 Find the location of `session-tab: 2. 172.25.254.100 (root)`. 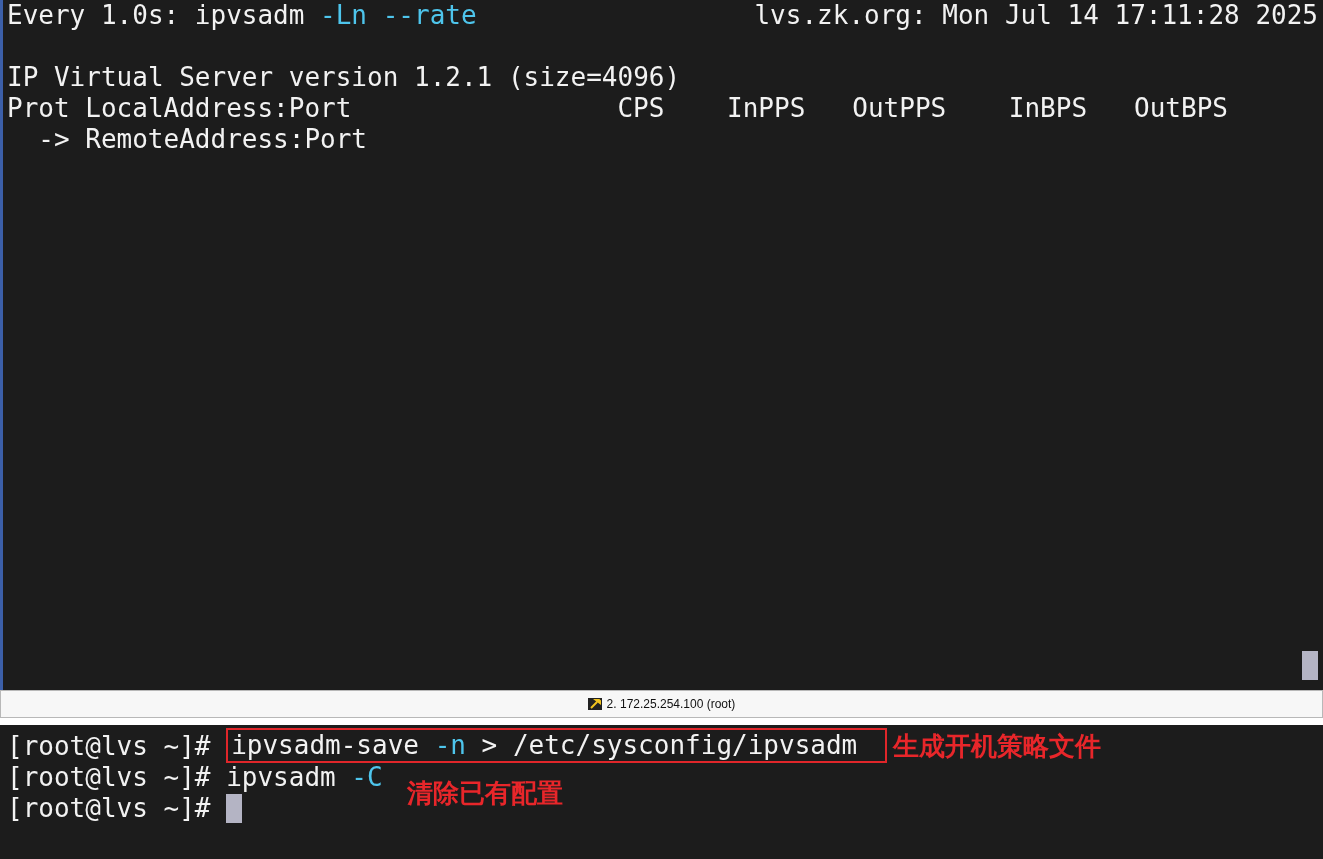

session-tab: 2. 172.25.254.100 (root) is located at coordinates (661, 704).